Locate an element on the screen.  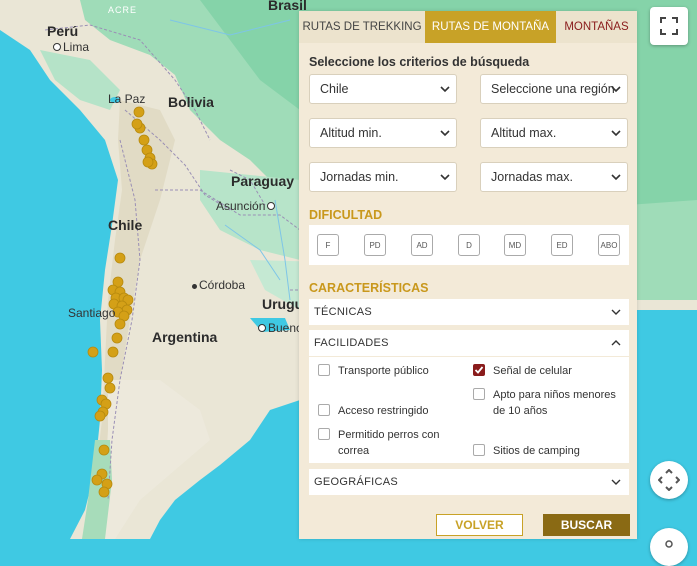
region-label: ACRE is located at coordinates (123, 10).